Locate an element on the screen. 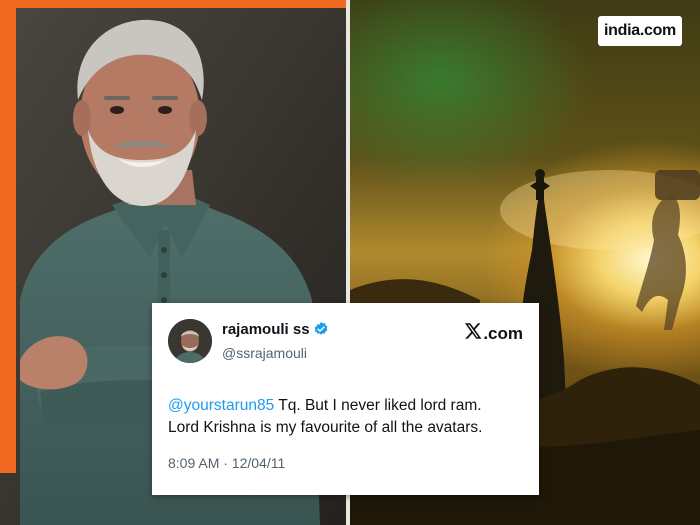  mention-link: @yourstarun85 is located at coordinates (221, 405).